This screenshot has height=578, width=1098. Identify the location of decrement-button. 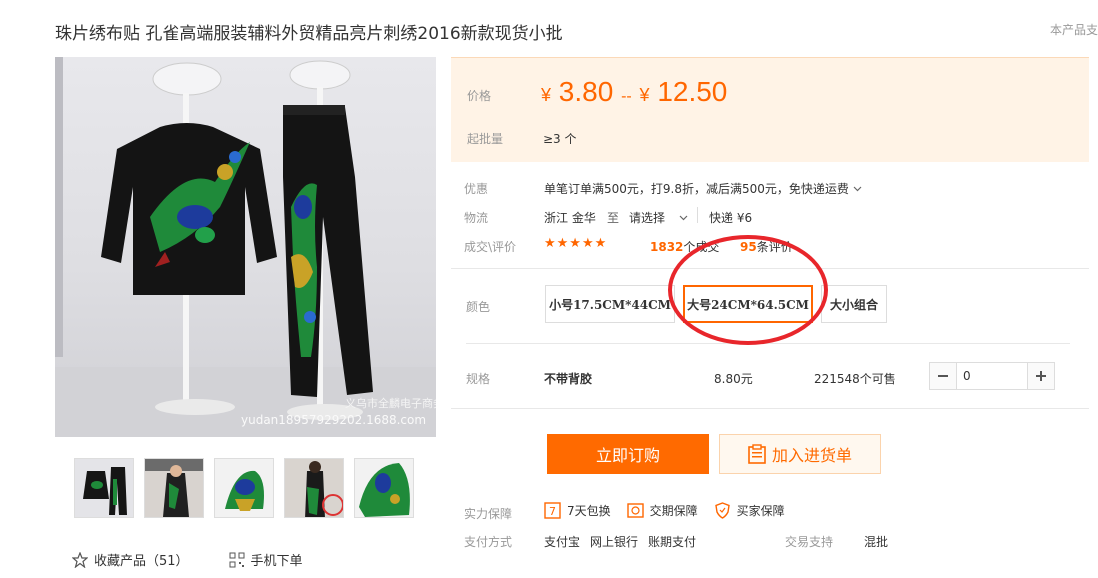
(943, 376).